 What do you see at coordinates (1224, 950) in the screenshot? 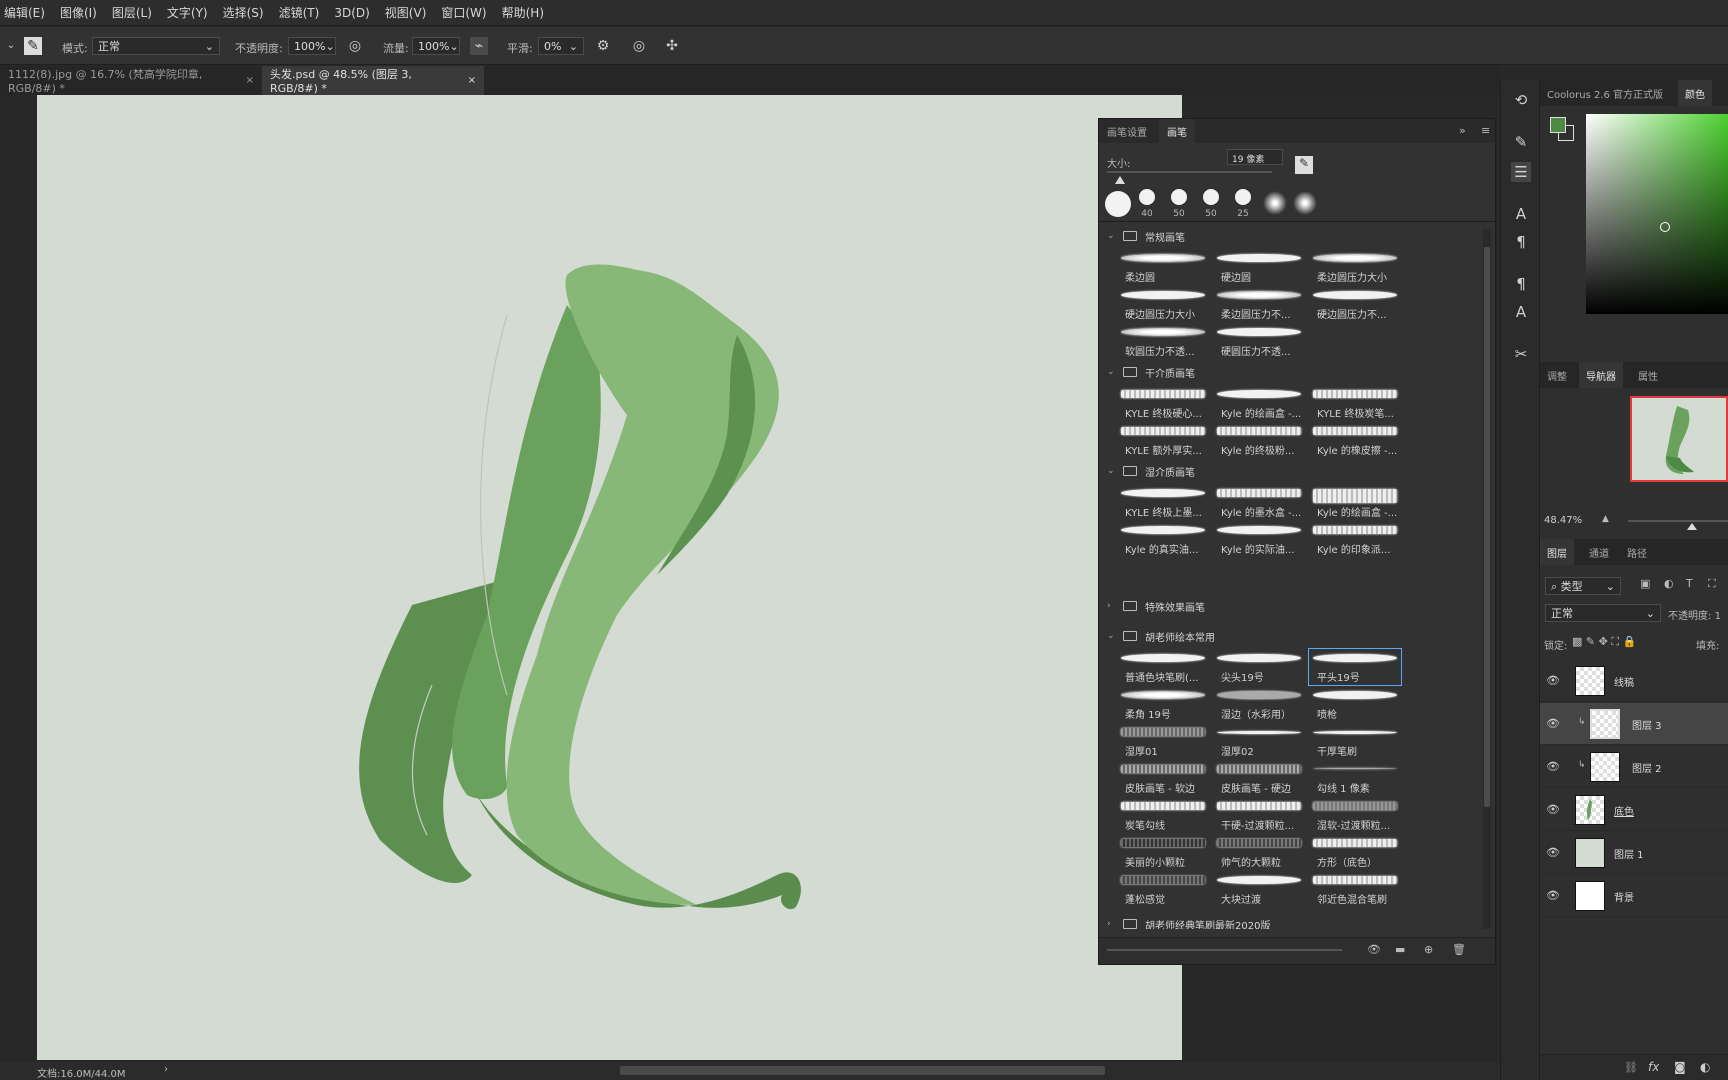
I see `preview-size-slider` at bounding box center [1224, 950].